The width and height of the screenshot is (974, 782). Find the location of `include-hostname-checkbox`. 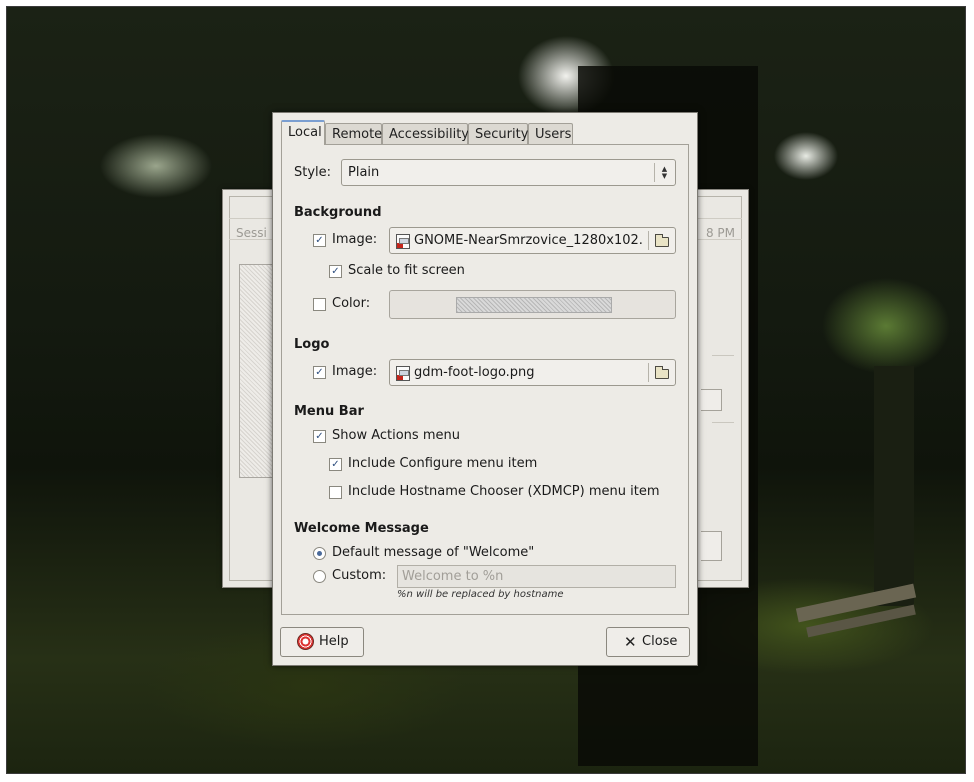

include-hostname-checkbox is located at coordinates (335, 492).